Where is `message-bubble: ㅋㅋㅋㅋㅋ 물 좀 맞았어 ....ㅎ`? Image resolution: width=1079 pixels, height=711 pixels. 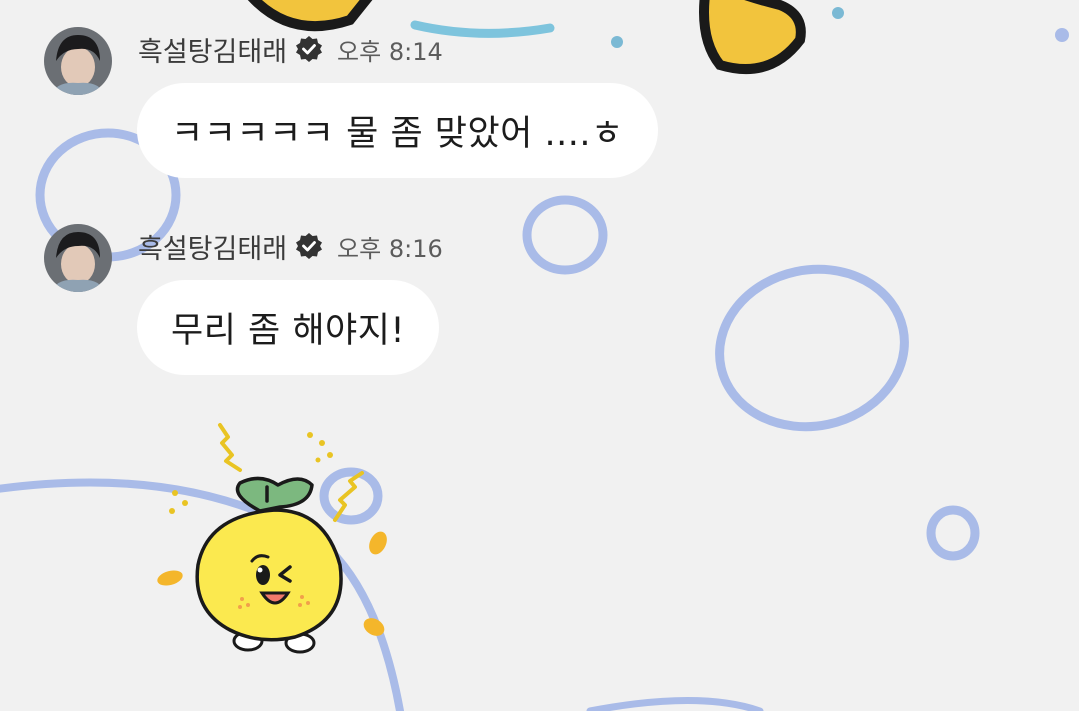 message-bubble: ㅋㅋㅋㅋㅋ 물 좀 맞았어 ....ㅎ is located at coordinates (397, 130).